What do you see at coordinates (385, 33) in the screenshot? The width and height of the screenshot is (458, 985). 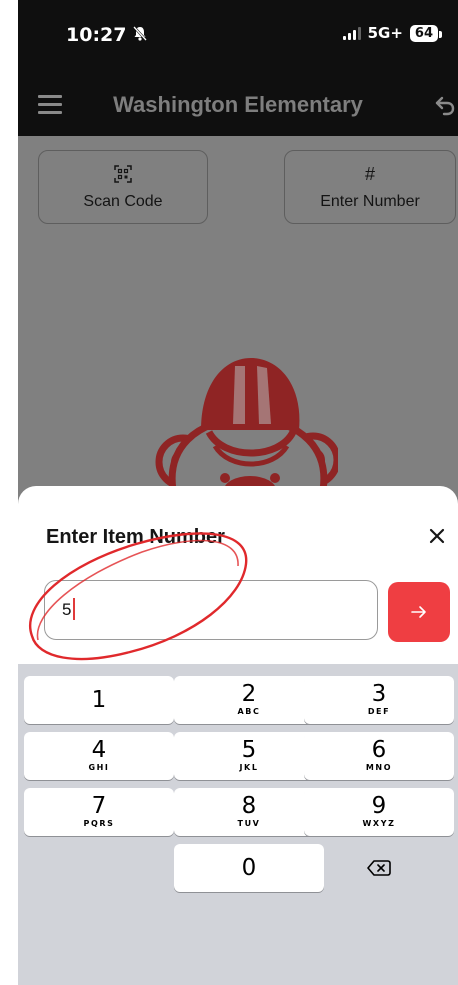 I see `network-type: 5G+` at bounding box center [385, 33].